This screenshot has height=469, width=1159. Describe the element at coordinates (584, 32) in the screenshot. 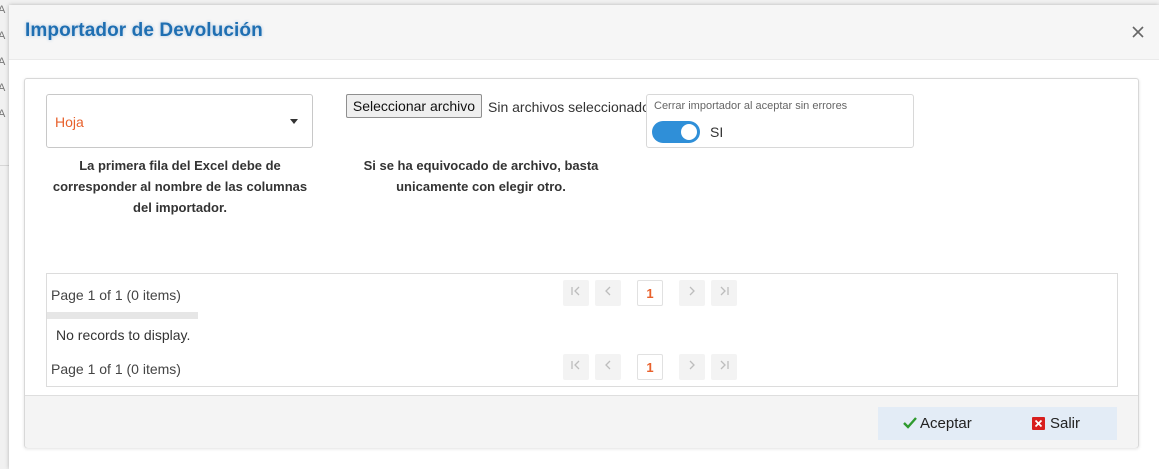

I see `dialog-header: Importador de Devolución` at that location.